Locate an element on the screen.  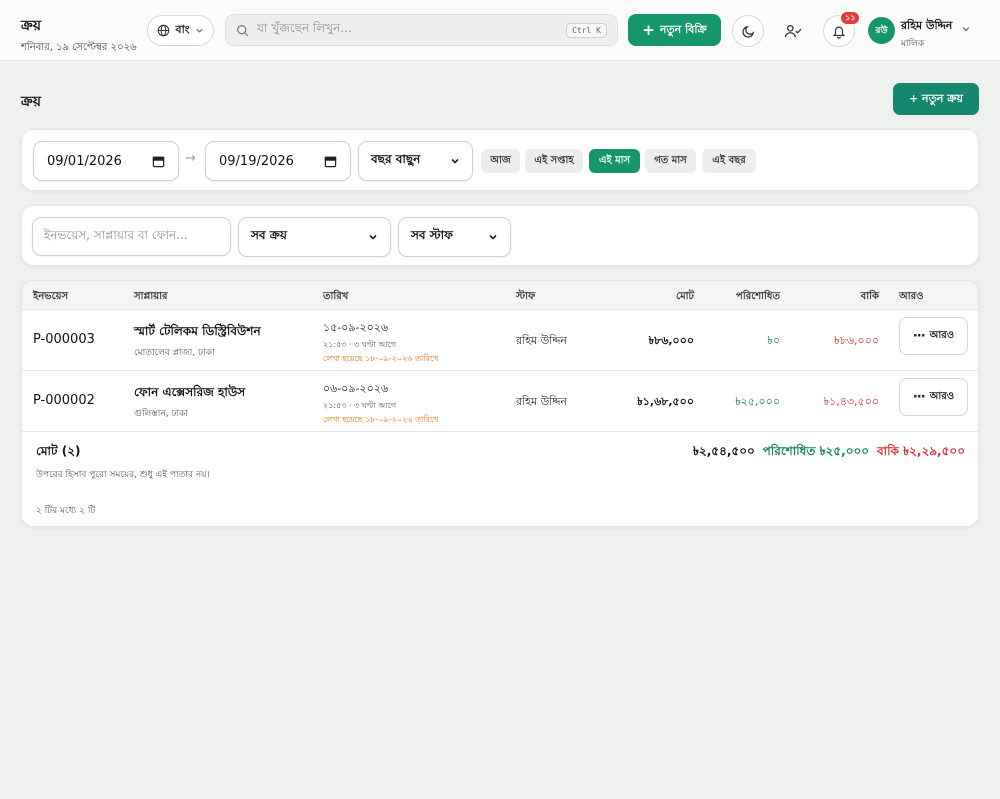
user-check-icon is located at coordinates (793, 31).